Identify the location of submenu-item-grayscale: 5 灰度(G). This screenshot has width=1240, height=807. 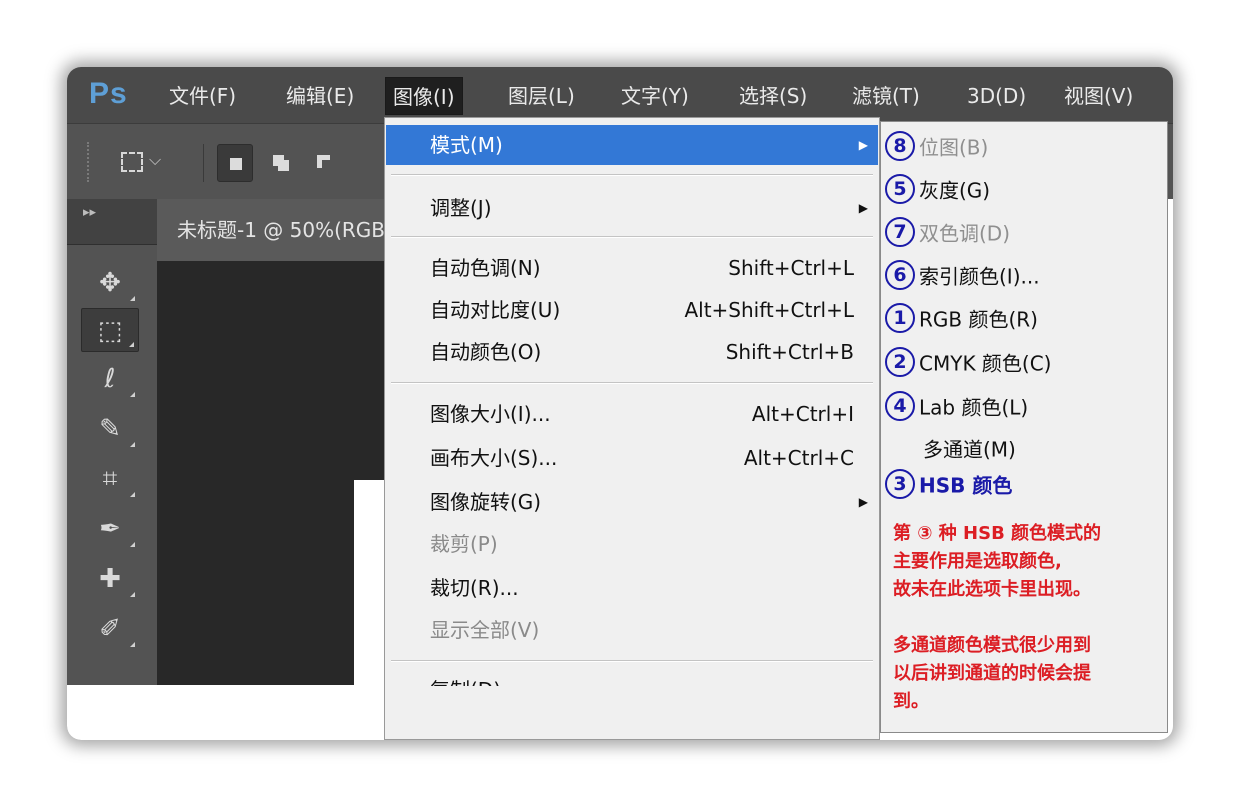
(937, 189).